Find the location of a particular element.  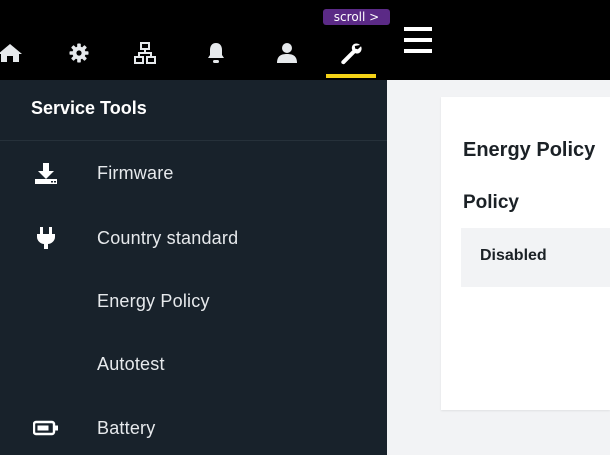

section-title: Policy is located at coordinates (491, 202).